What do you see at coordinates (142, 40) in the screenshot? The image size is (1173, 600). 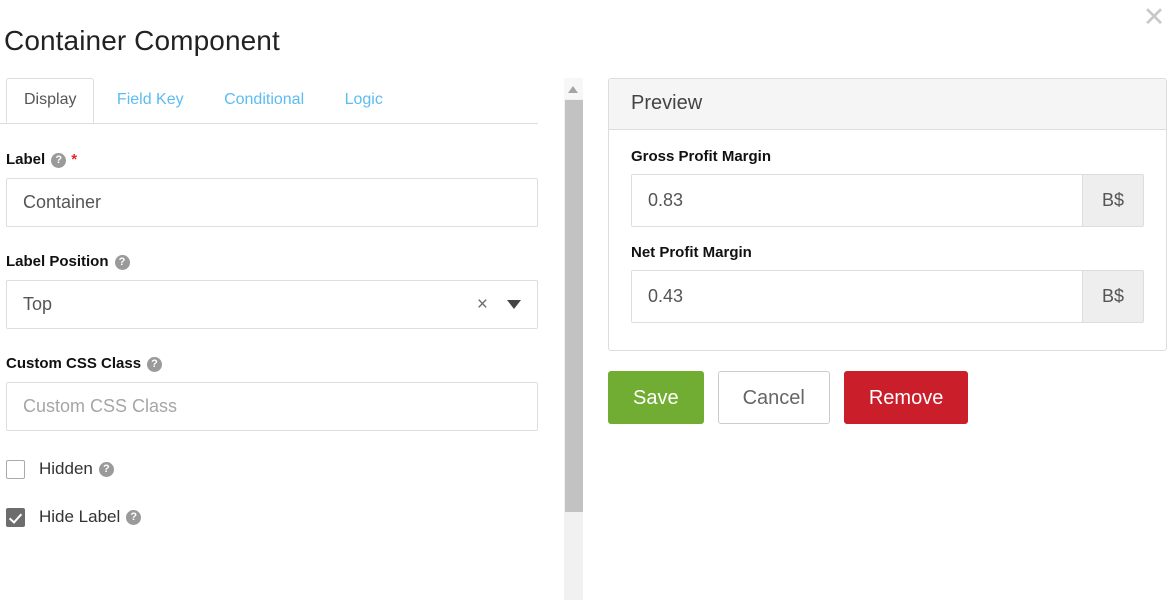 I see `page-title: Container Component` at bounding box center [142, 40].